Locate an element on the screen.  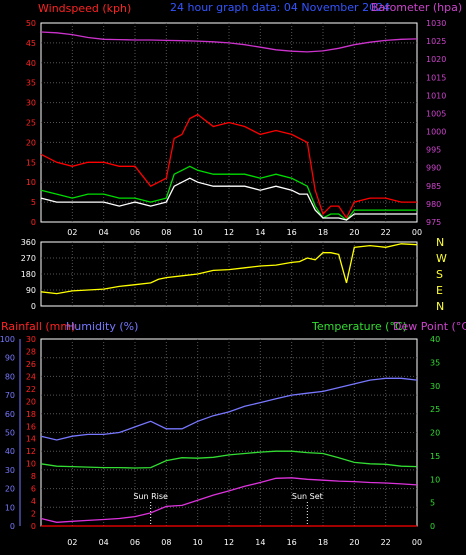
direction-tick-label: 0 is located at coordinates (33, 306).